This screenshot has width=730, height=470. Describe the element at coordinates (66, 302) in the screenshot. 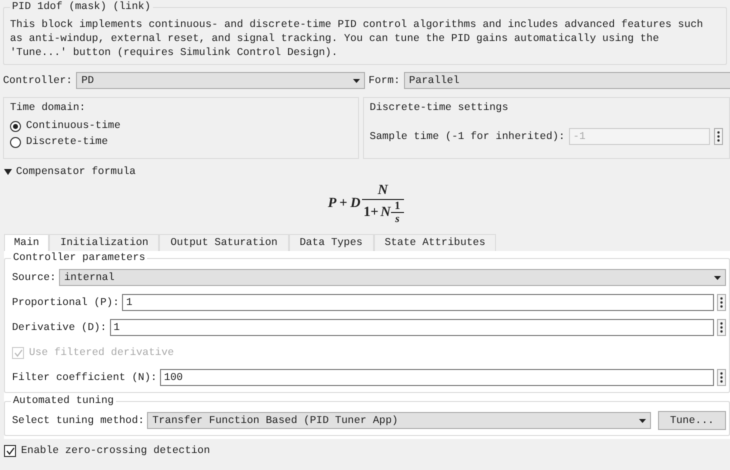

I see `field-label: Proportional (P):` at that location.